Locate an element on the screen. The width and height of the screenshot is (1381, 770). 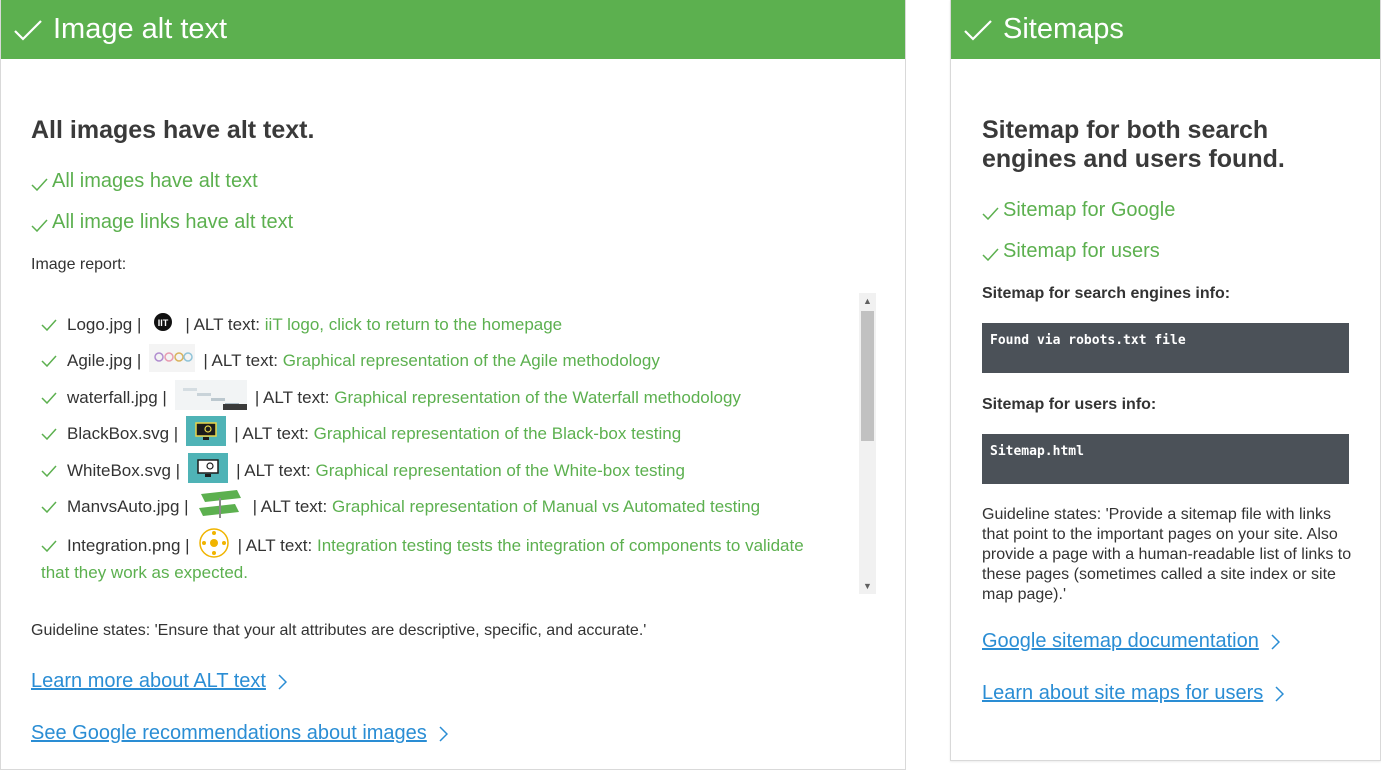
card-title: Sitemaps is located at coordinates (1063, 29).